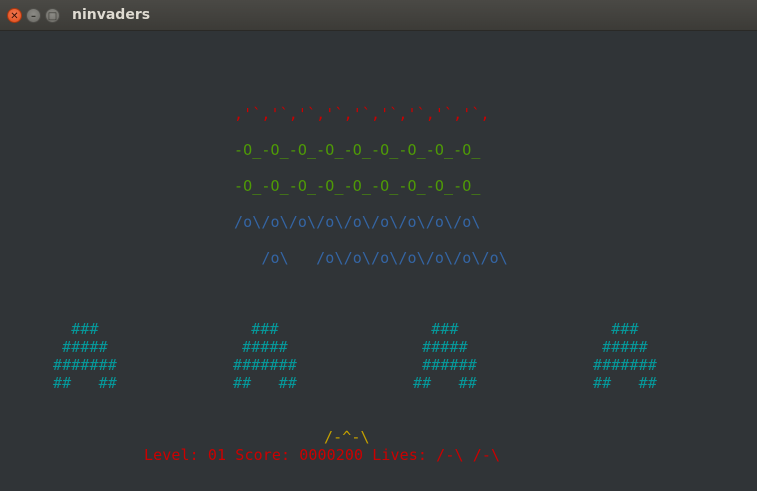 This screenshot has width=757, height=491. Describe the element at coordinates (260, 347) in the screenshot. I see `bunker-2-line-2: #####` at that location.